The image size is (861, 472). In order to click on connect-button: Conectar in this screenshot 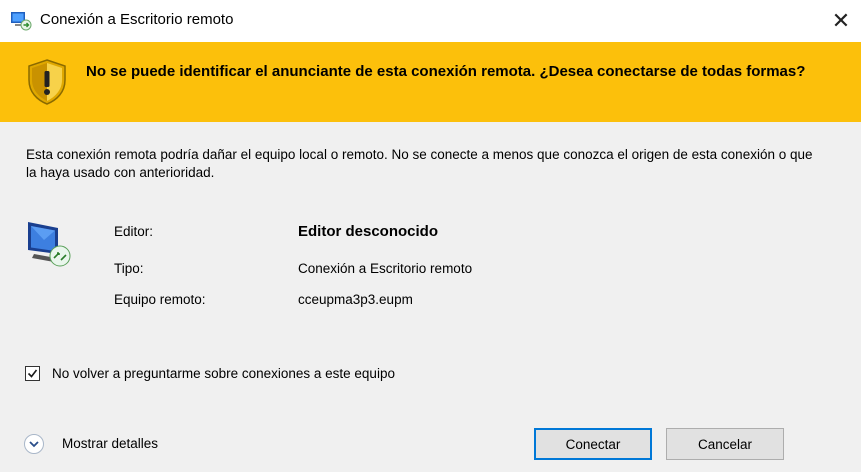, I will do `click(593, 444)`.